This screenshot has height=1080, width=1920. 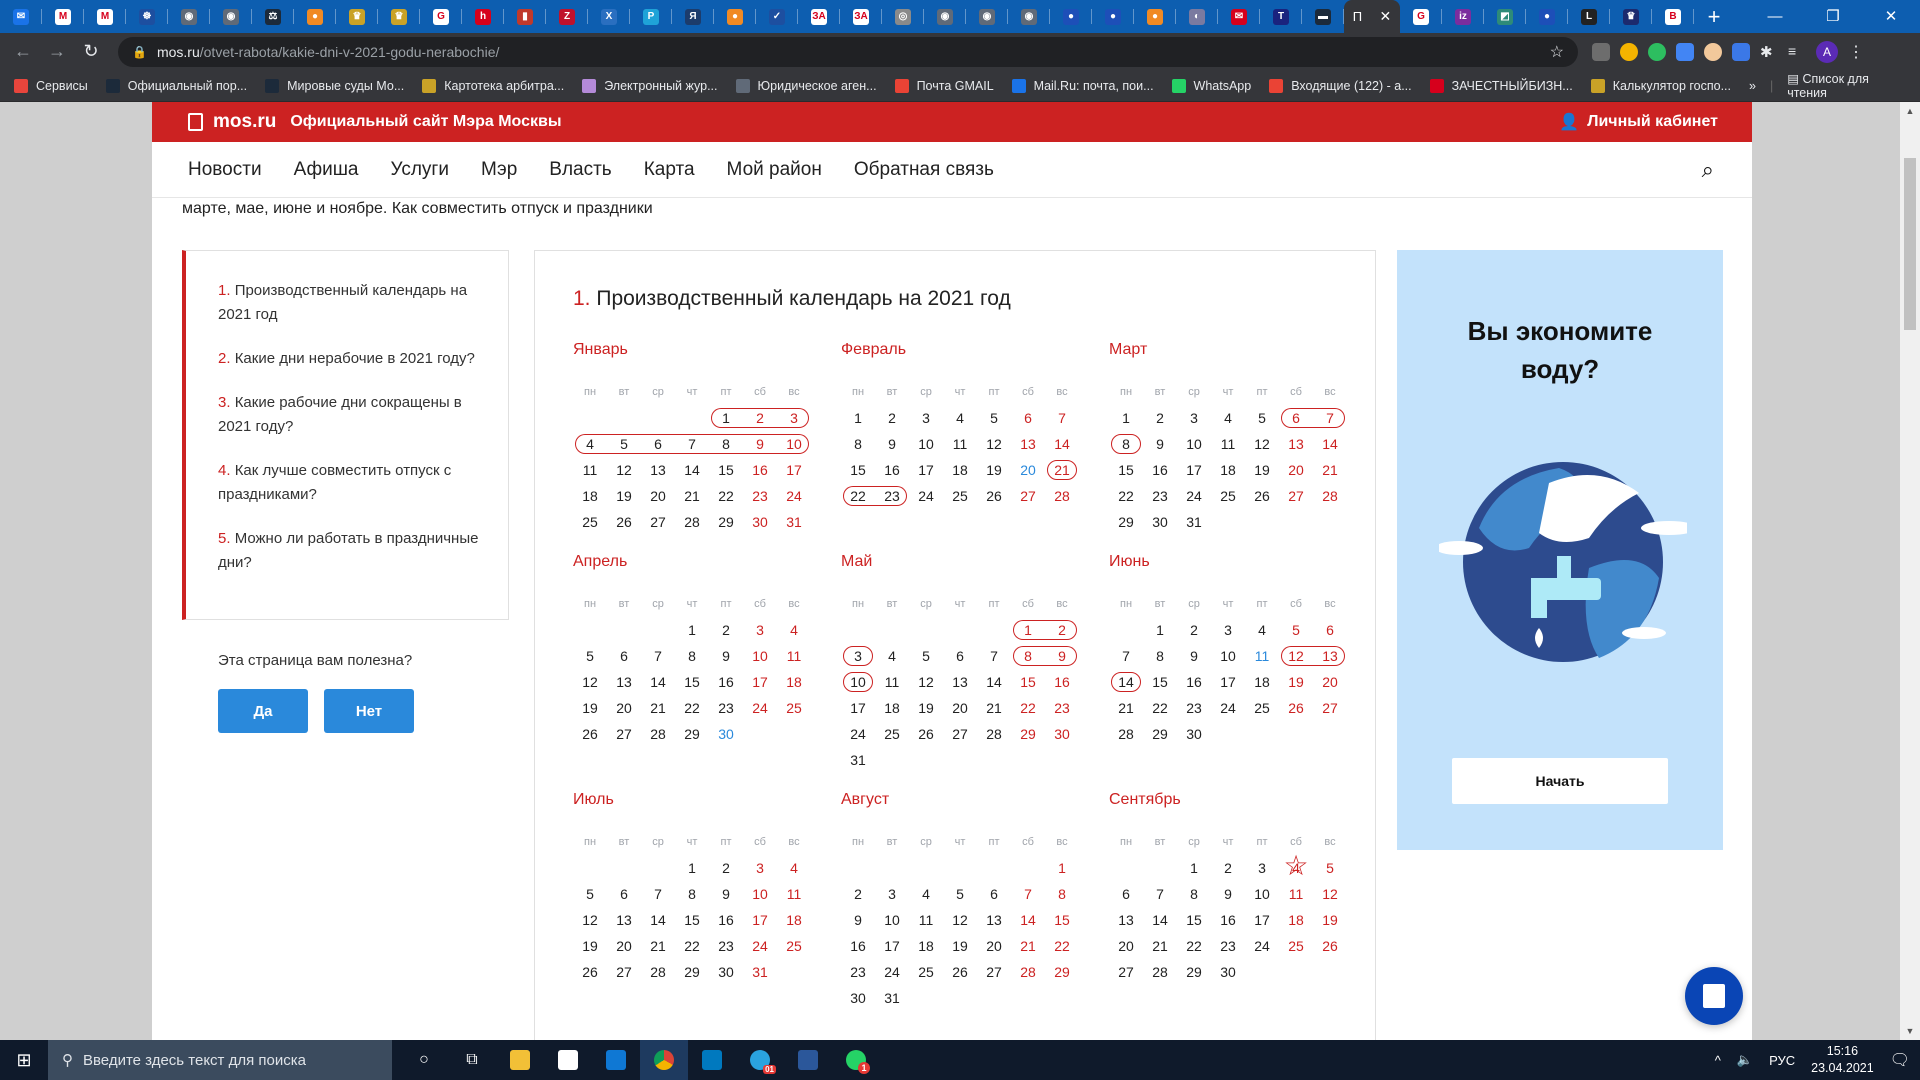 I want to click on whatsapp-icon: 1, so click(x=856, y=1060).